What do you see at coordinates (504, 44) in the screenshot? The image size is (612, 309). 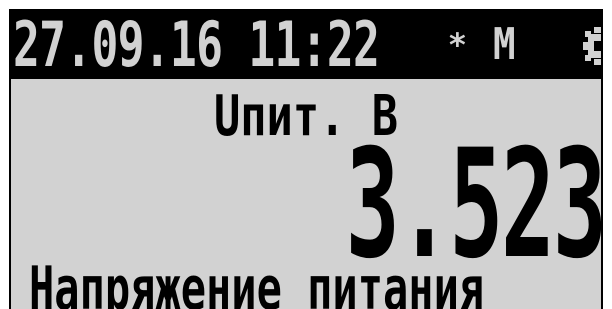 I see `mode-indicator: M` at bounding box center [504, 44].